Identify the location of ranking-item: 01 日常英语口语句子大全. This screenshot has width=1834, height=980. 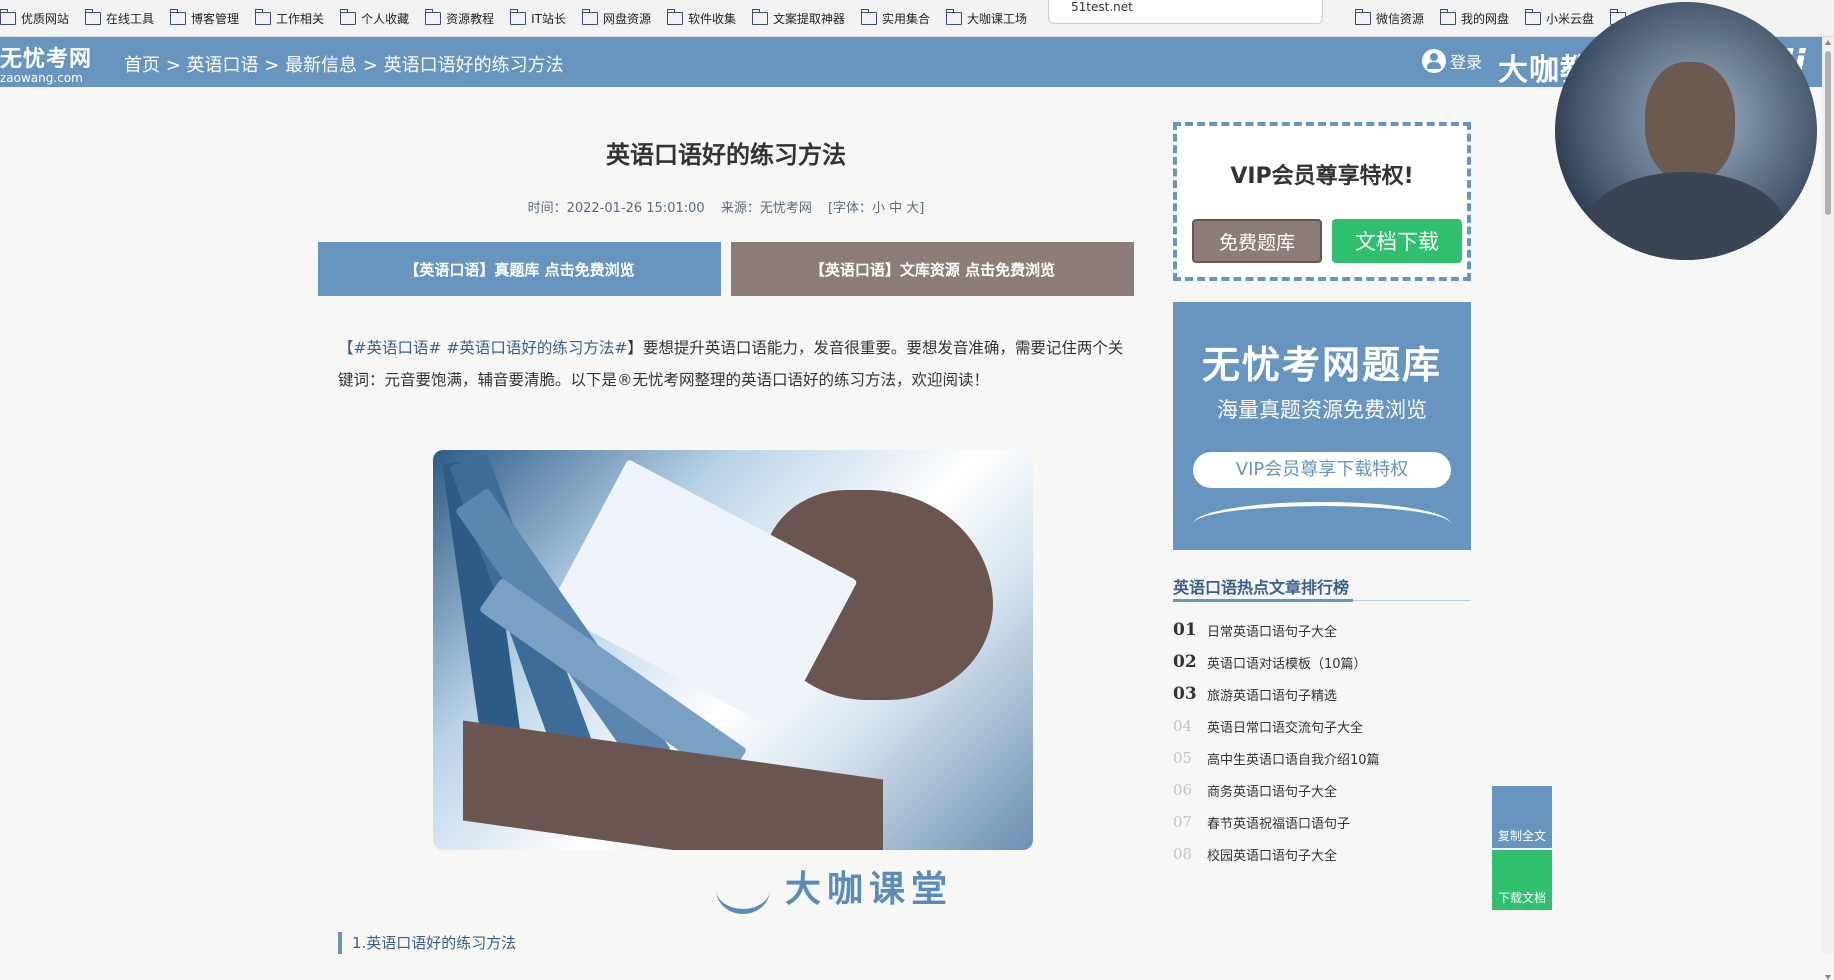
(1322, 630).